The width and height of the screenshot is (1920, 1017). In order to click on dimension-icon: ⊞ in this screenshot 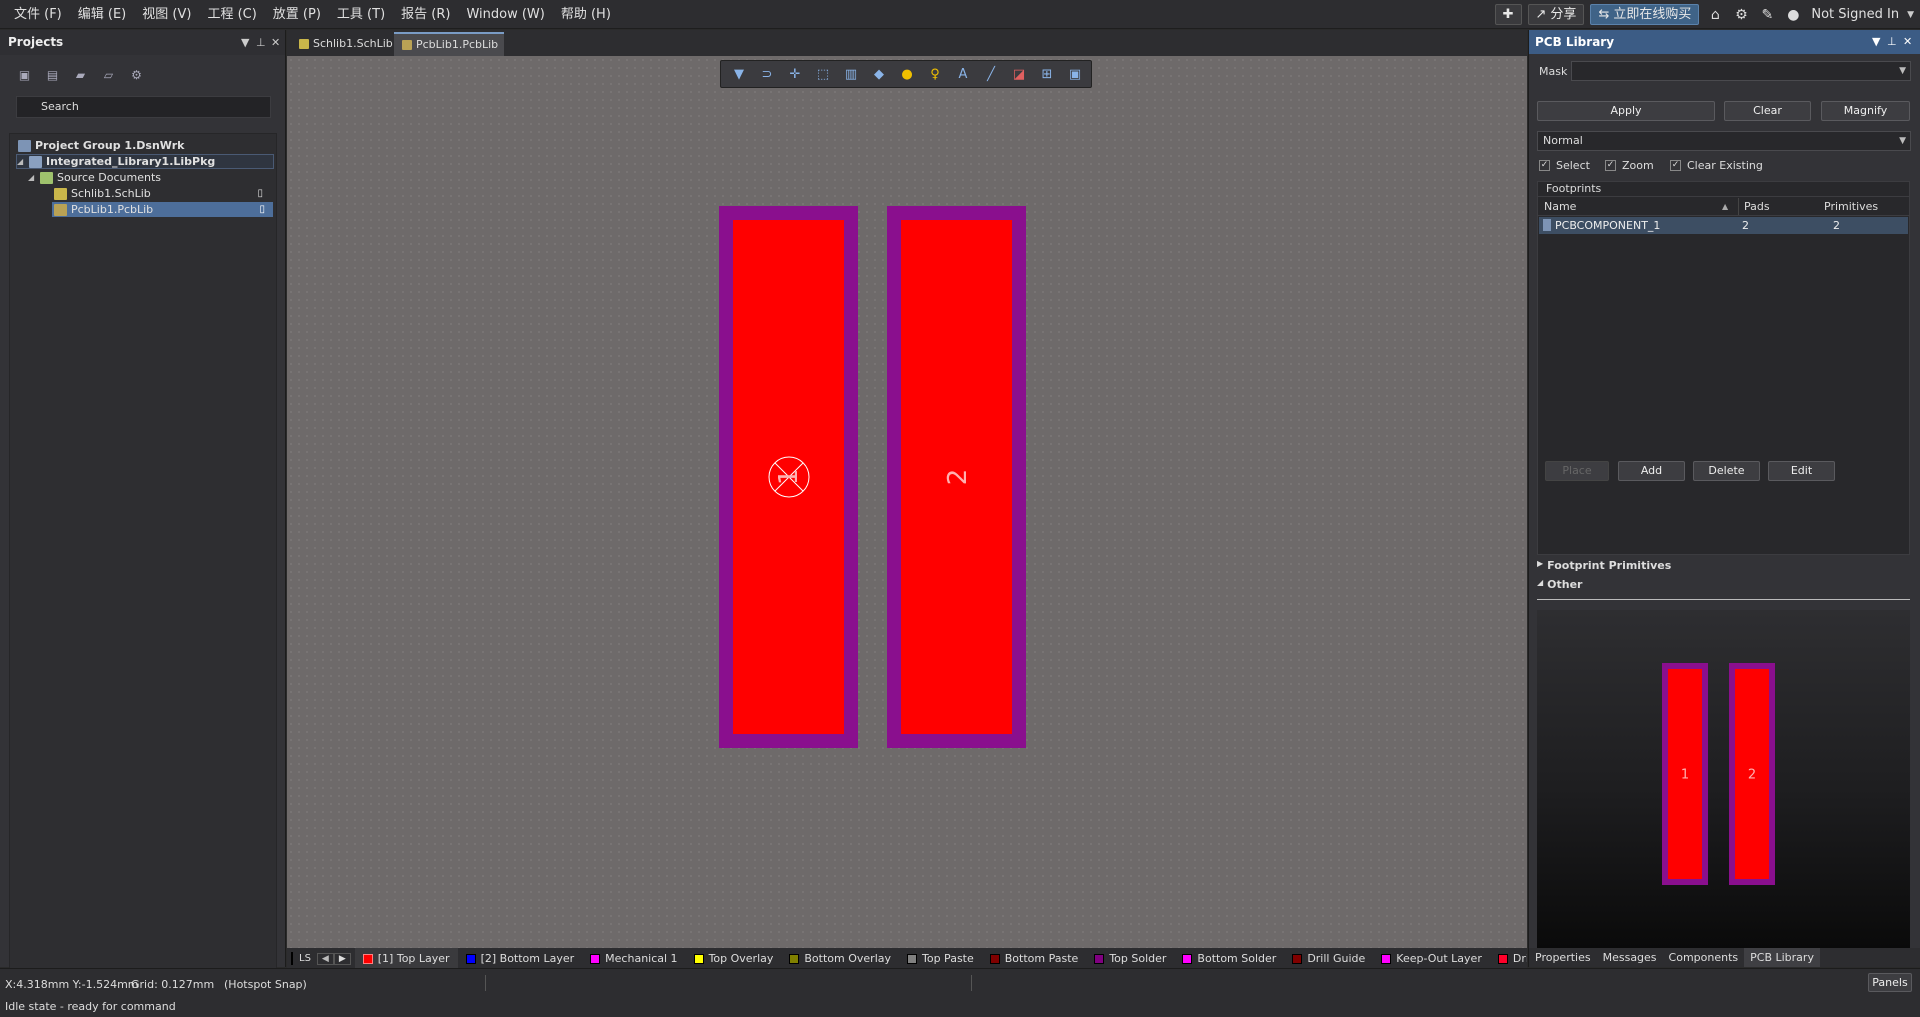, I will do `click(1047, 74)`.